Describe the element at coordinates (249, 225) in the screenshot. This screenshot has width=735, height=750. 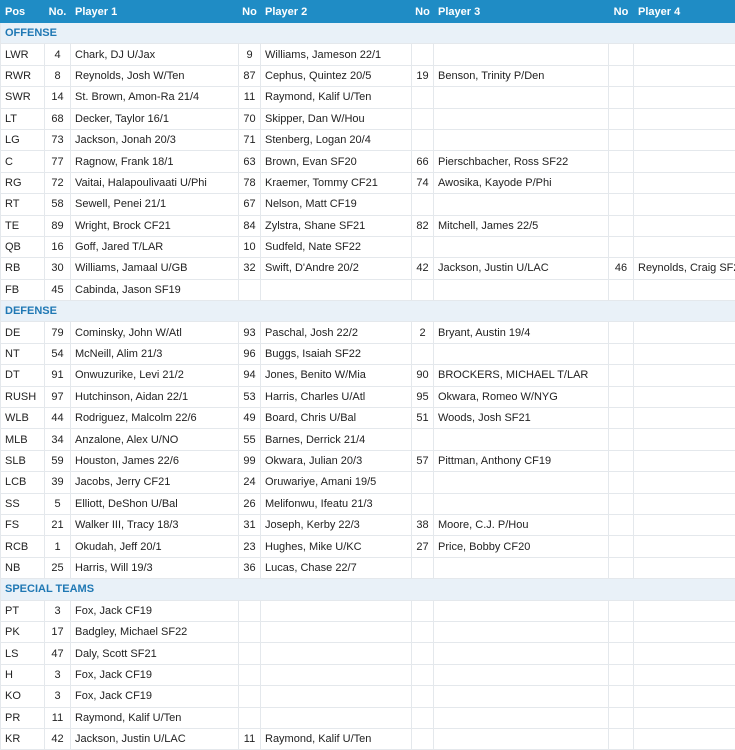
I see `cell-no-2: 84` at that location.